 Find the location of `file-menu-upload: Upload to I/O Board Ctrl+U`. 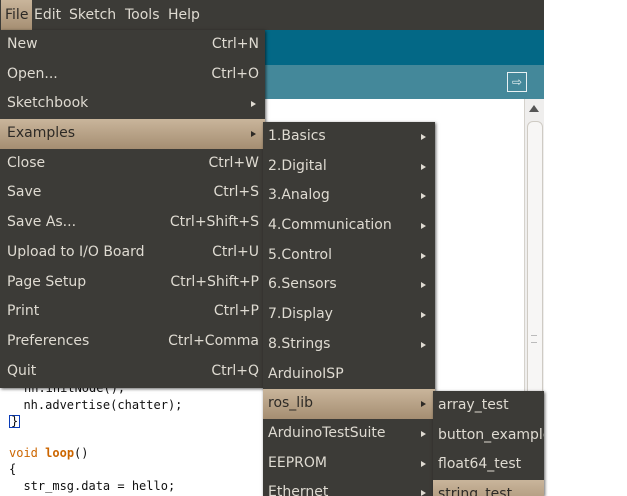

file-menu-upload: Upload to I/O Board Ctrl+U is located at coordinates (132, 253).